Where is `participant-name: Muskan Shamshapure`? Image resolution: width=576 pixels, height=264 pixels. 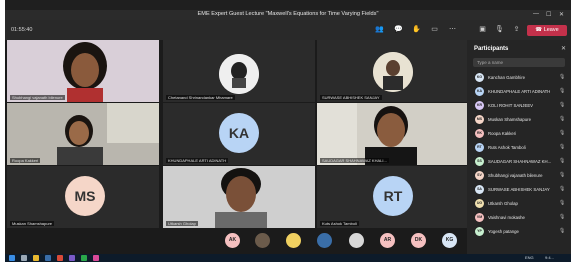 participant-name: Muskan Shamshapure is located at coordinates (509, 119).